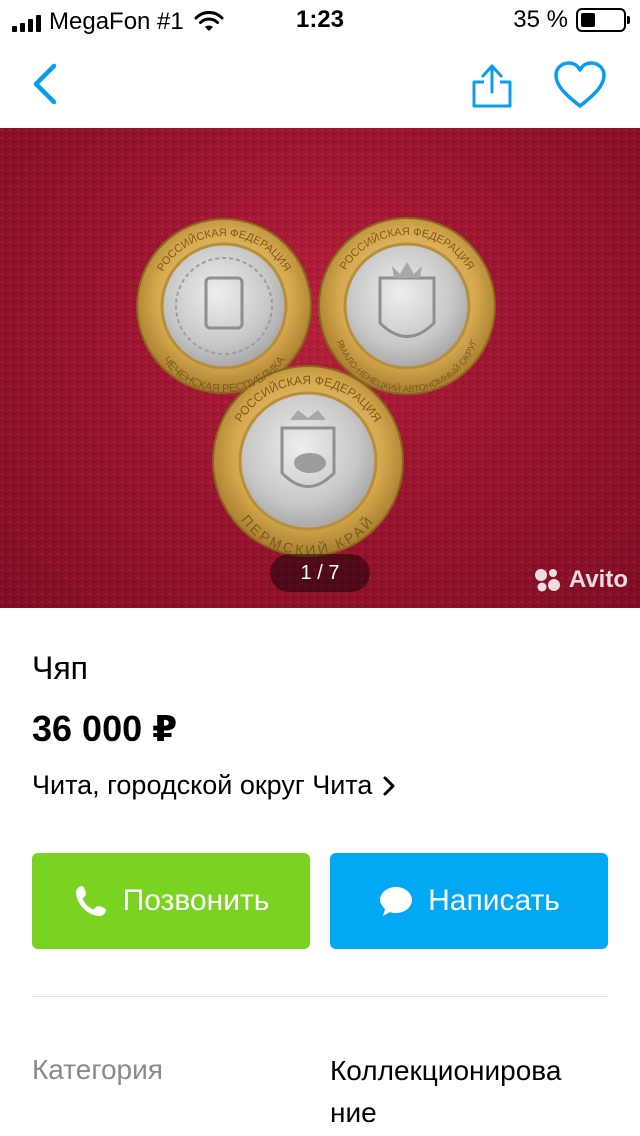 Image resolution: width=640 pixels, height=1136 pixels. I want to click on phone-icon, so click(90, 901).